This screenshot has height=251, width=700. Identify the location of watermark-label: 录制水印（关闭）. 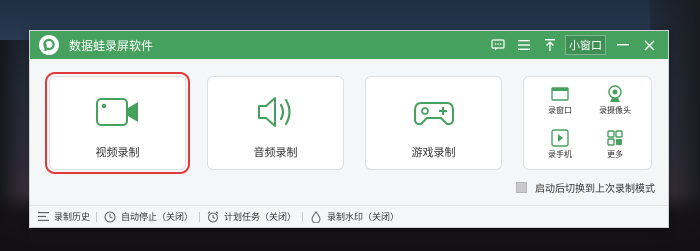
(363, 218).